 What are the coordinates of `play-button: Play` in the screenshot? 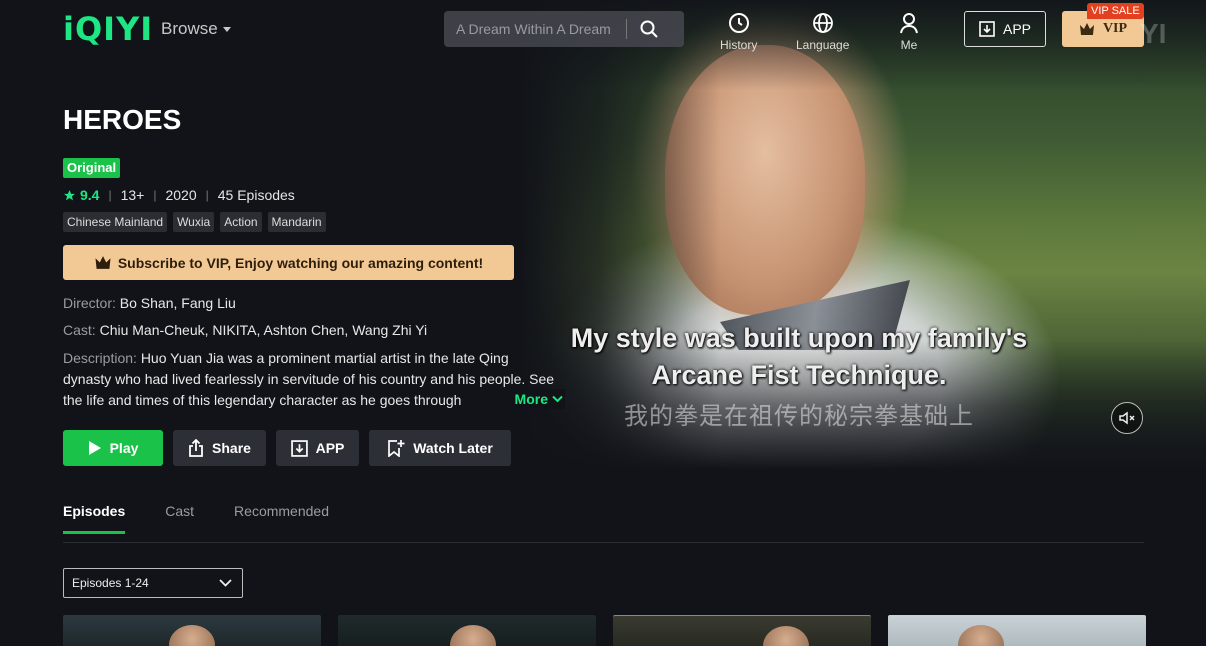 It's located at (113, 448).